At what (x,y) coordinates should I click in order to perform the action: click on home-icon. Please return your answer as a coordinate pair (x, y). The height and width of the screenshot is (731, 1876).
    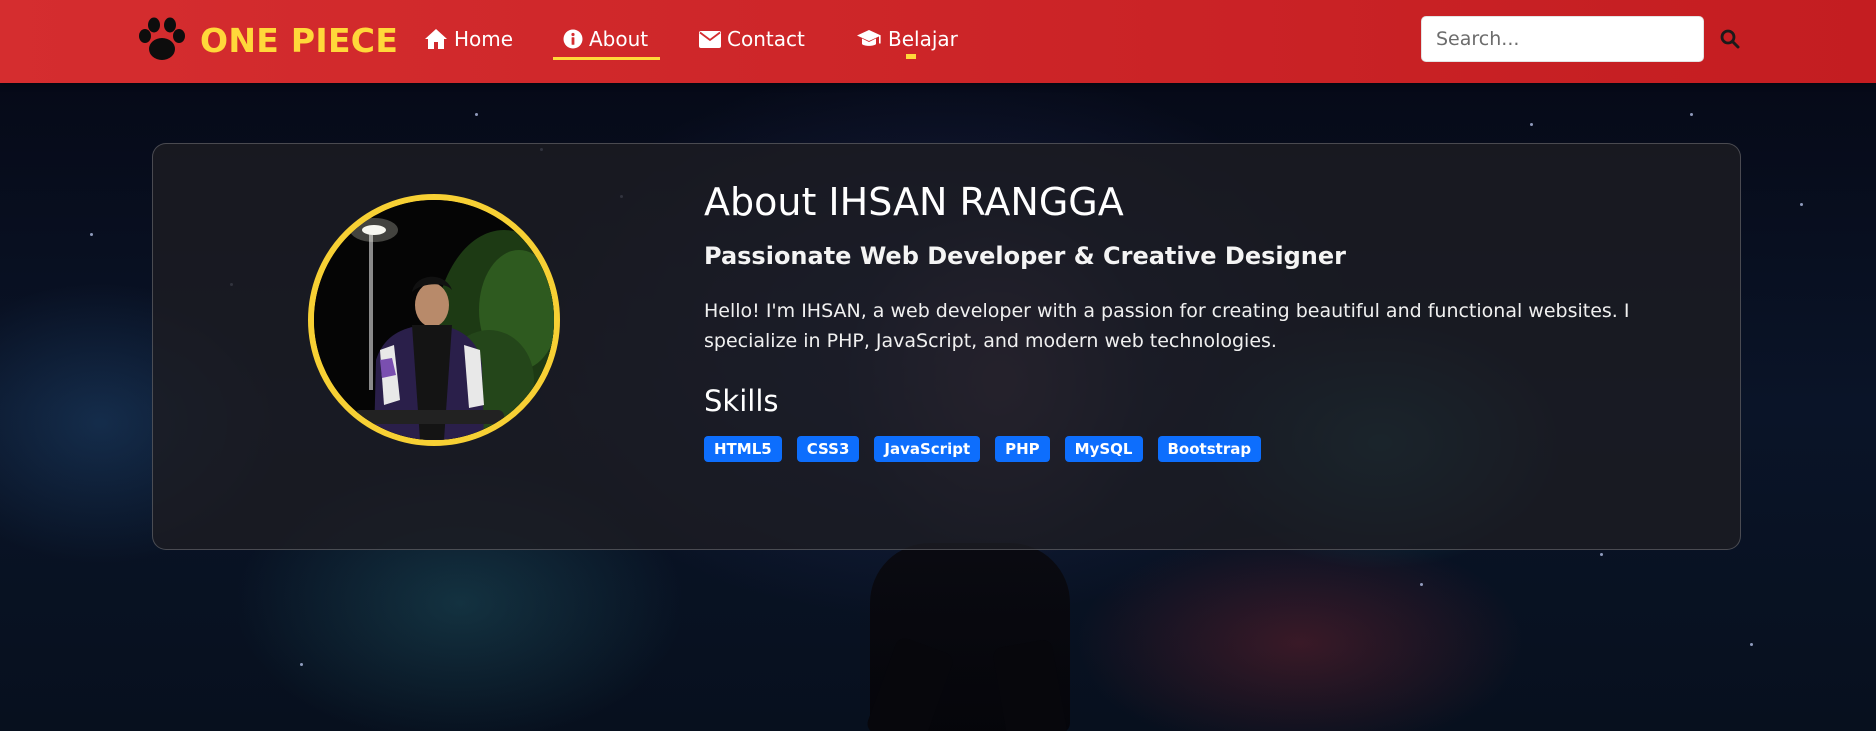
    Looking at the image, I should click on (436, 39).